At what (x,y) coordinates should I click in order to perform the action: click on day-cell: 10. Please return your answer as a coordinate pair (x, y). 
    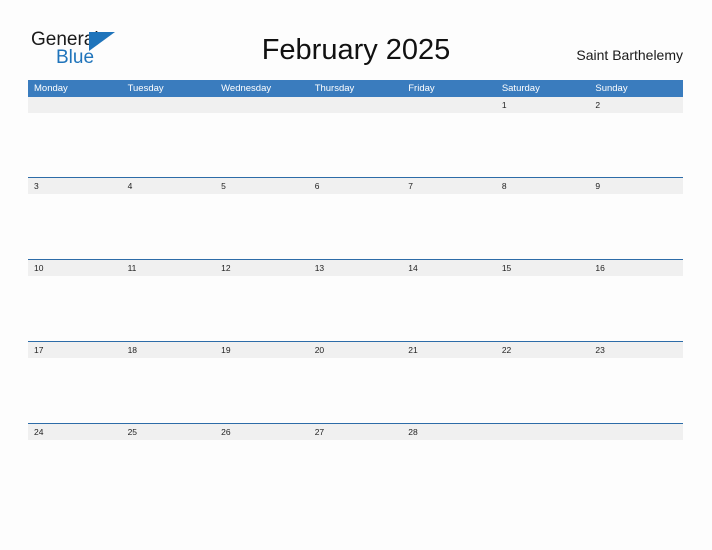
    Looking at the image, I should click on (75, 268).